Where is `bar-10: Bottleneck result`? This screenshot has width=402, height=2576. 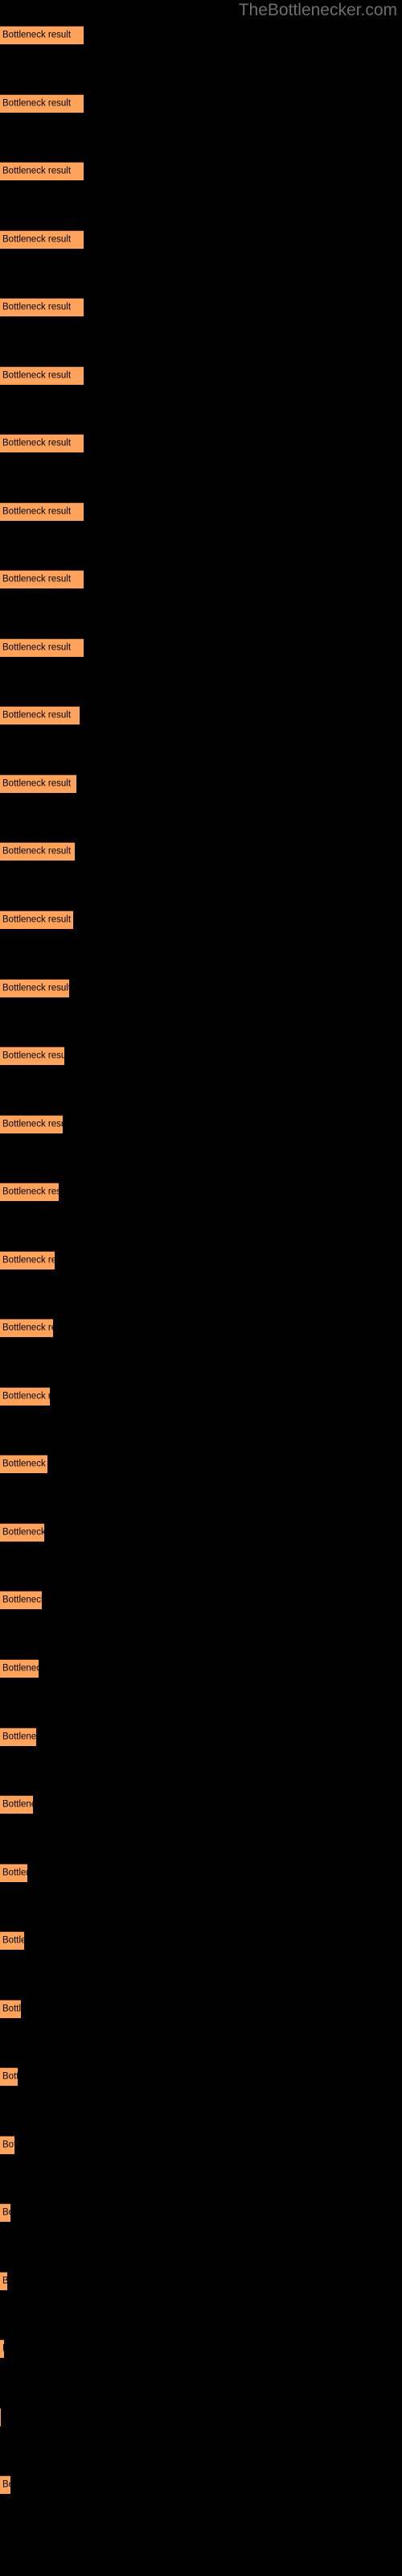
bar-10: Bottleneck result is located at coordinates (42, 647).